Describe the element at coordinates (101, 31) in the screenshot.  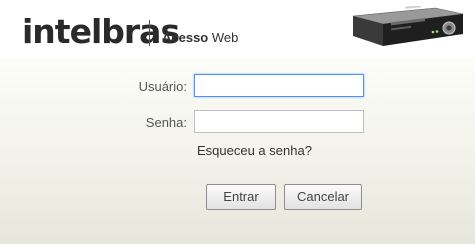
I see `brand-logo: intelbras` at that location.